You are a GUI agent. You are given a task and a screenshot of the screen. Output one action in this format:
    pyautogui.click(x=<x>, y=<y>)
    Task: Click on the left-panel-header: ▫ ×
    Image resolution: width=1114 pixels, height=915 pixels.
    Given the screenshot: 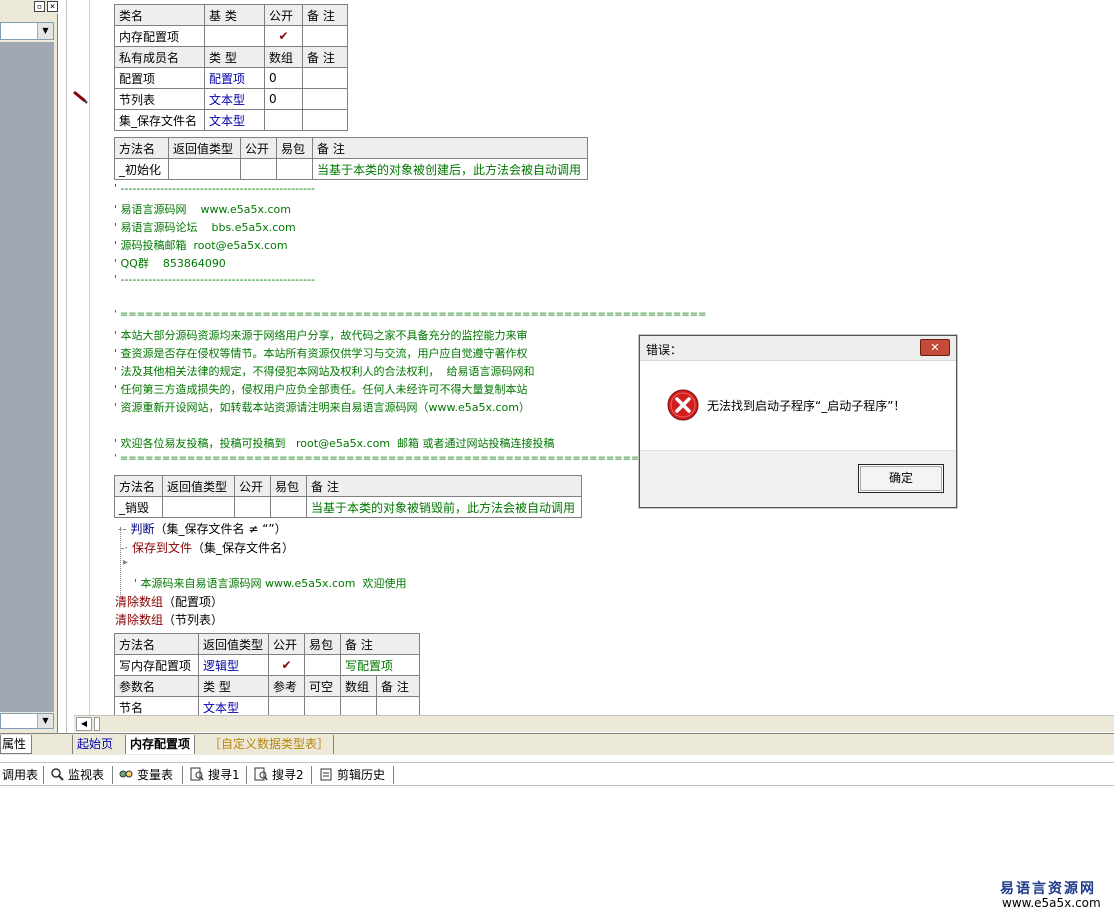 What is the action you would take?
    pyautogui.click(x=29, y=7)
    